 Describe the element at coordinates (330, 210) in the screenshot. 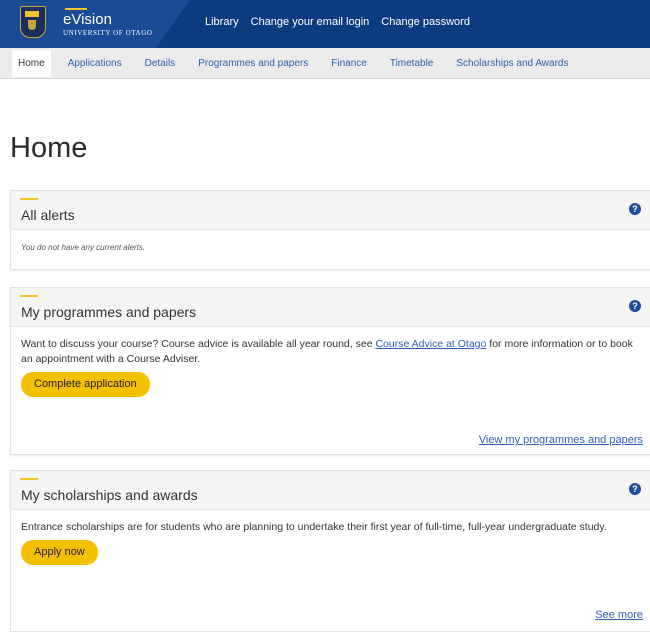

I see `alerts-panel-header: All alerts ?` at that location.